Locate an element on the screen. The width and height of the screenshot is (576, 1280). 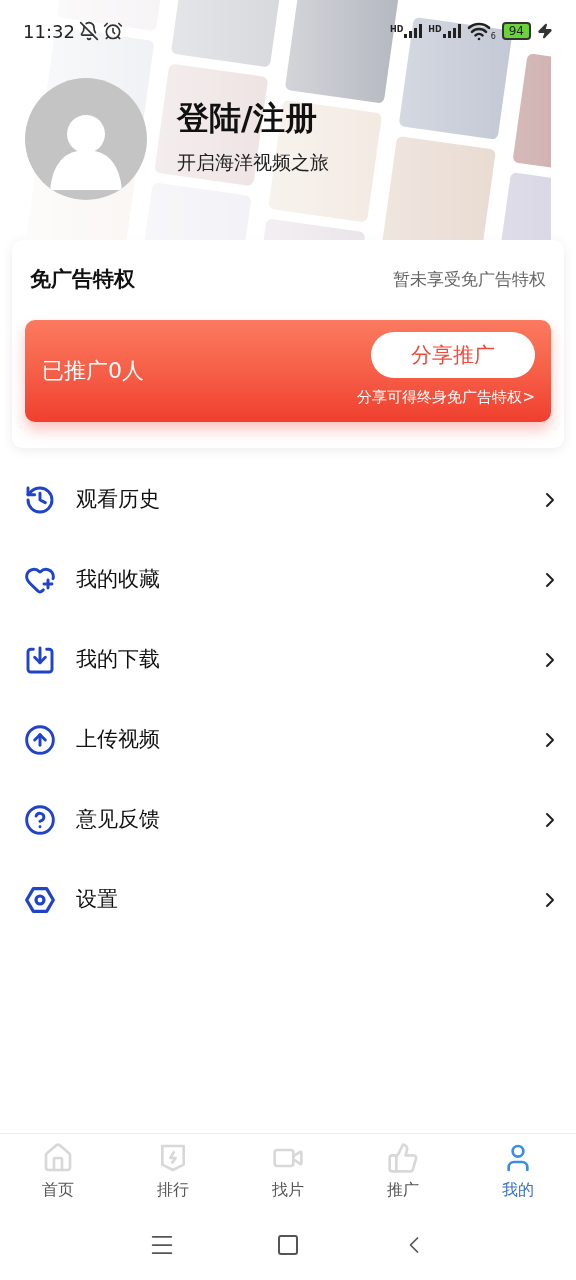
help-icon is located at coordinates (40, 819).